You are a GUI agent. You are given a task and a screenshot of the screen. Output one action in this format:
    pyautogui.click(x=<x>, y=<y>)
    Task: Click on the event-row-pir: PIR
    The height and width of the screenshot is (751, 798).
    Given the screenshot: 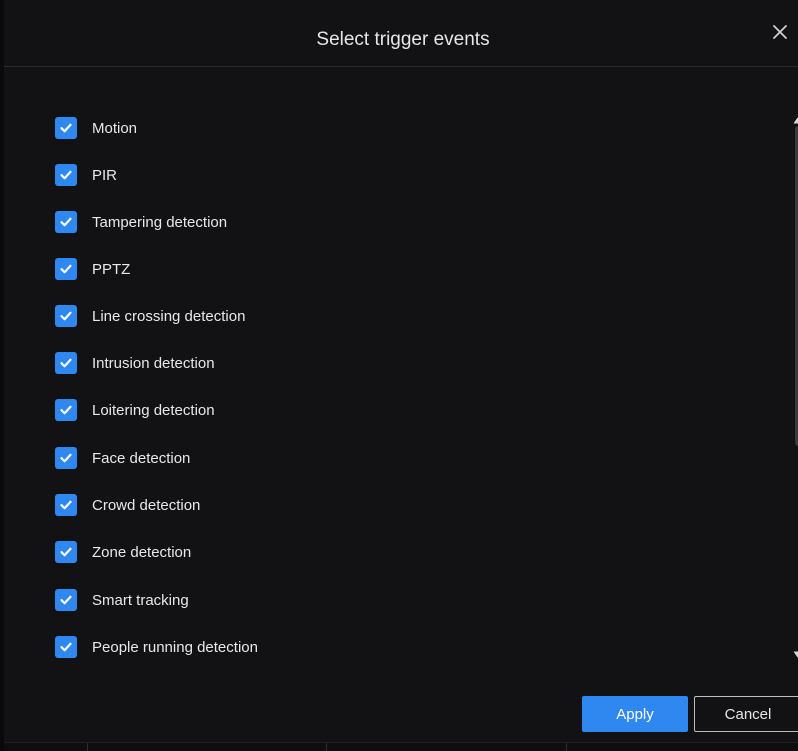 What is the action you would take?
    pyautogui.click(x=86, y=175)
    